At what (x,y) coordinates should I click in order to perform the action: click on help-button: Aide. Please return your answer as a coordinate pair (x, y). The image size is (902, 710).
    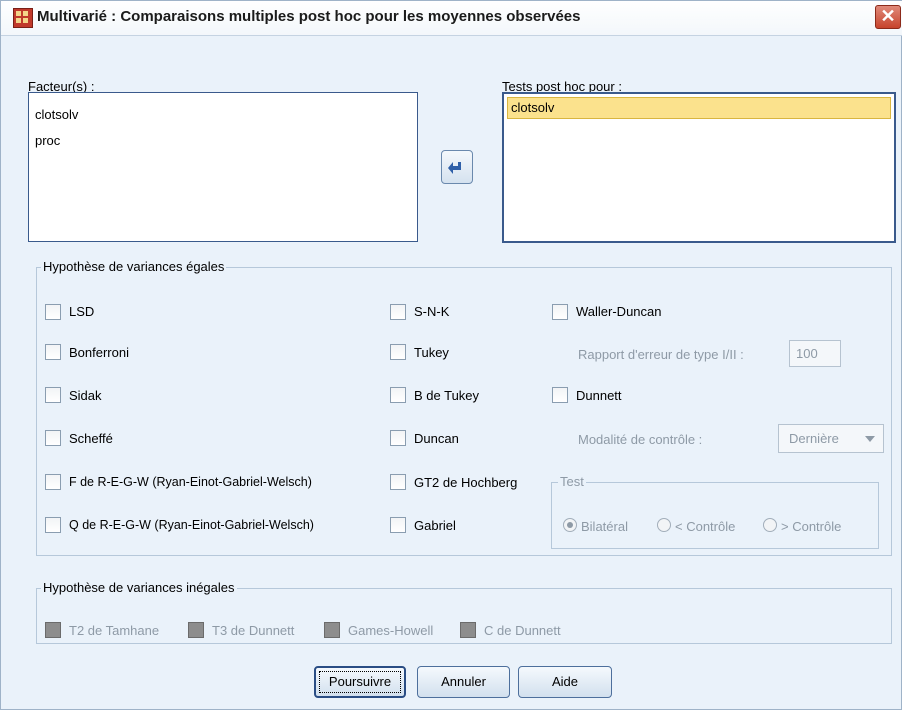
    Looking at the image, I should click on (565, 682).